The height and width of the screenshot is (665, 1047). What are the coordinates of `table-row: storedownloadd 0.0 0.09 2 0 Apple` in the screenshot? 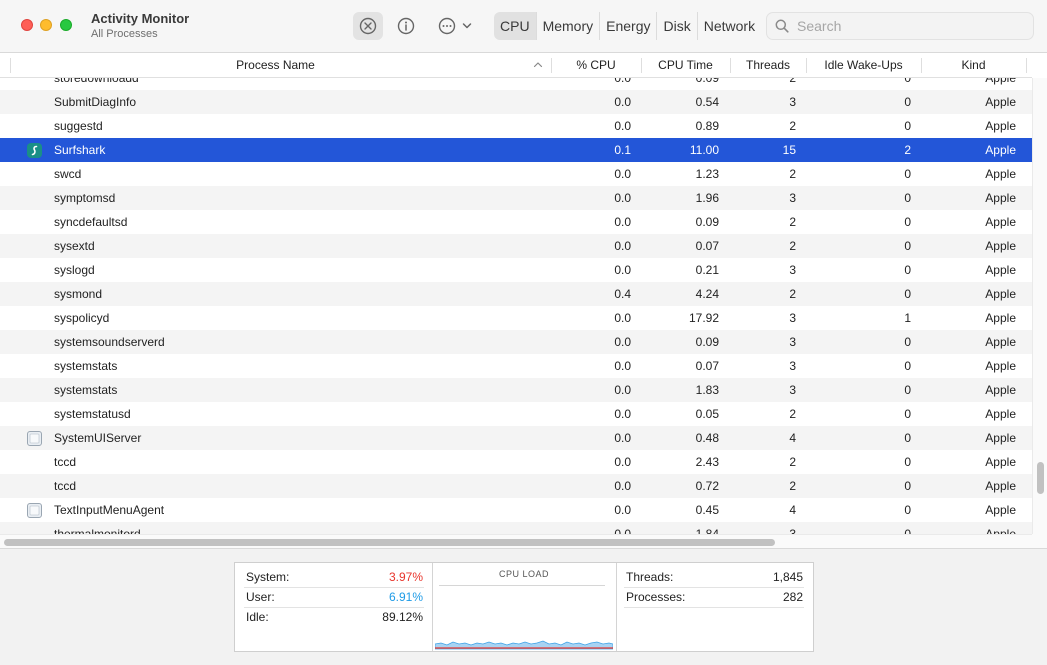 It's located at (516, 84).